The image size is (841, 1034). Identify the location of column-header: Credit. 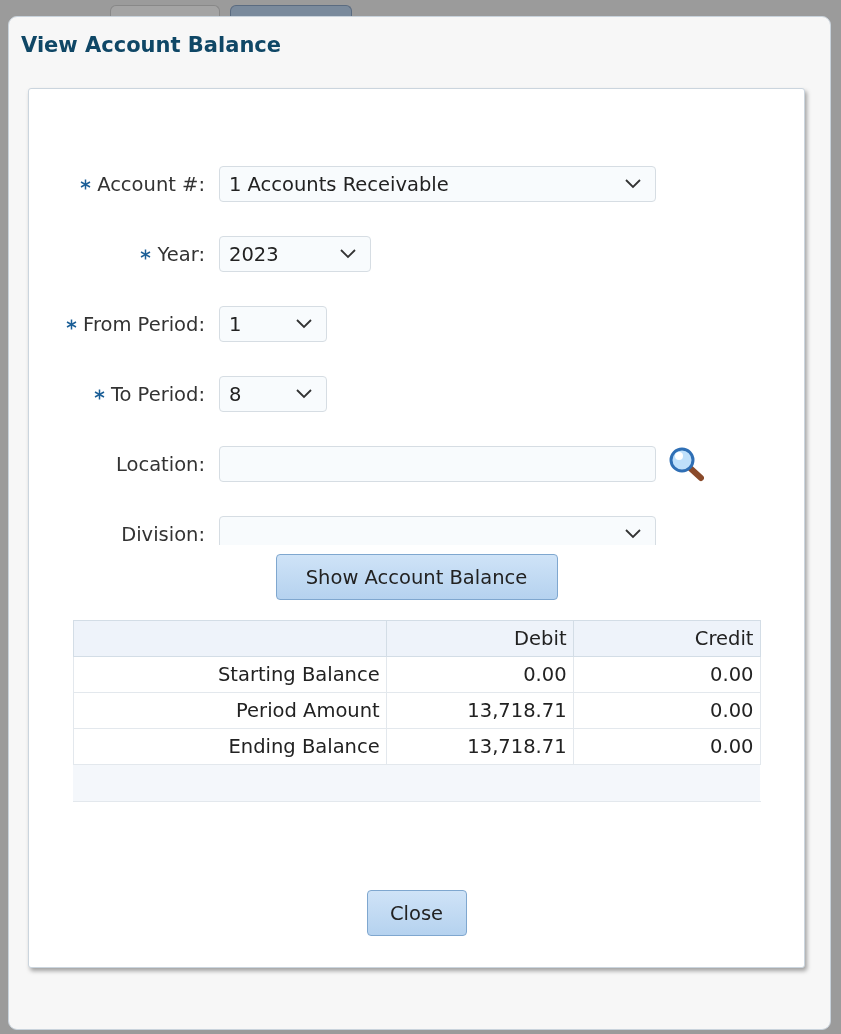
(666, 638).